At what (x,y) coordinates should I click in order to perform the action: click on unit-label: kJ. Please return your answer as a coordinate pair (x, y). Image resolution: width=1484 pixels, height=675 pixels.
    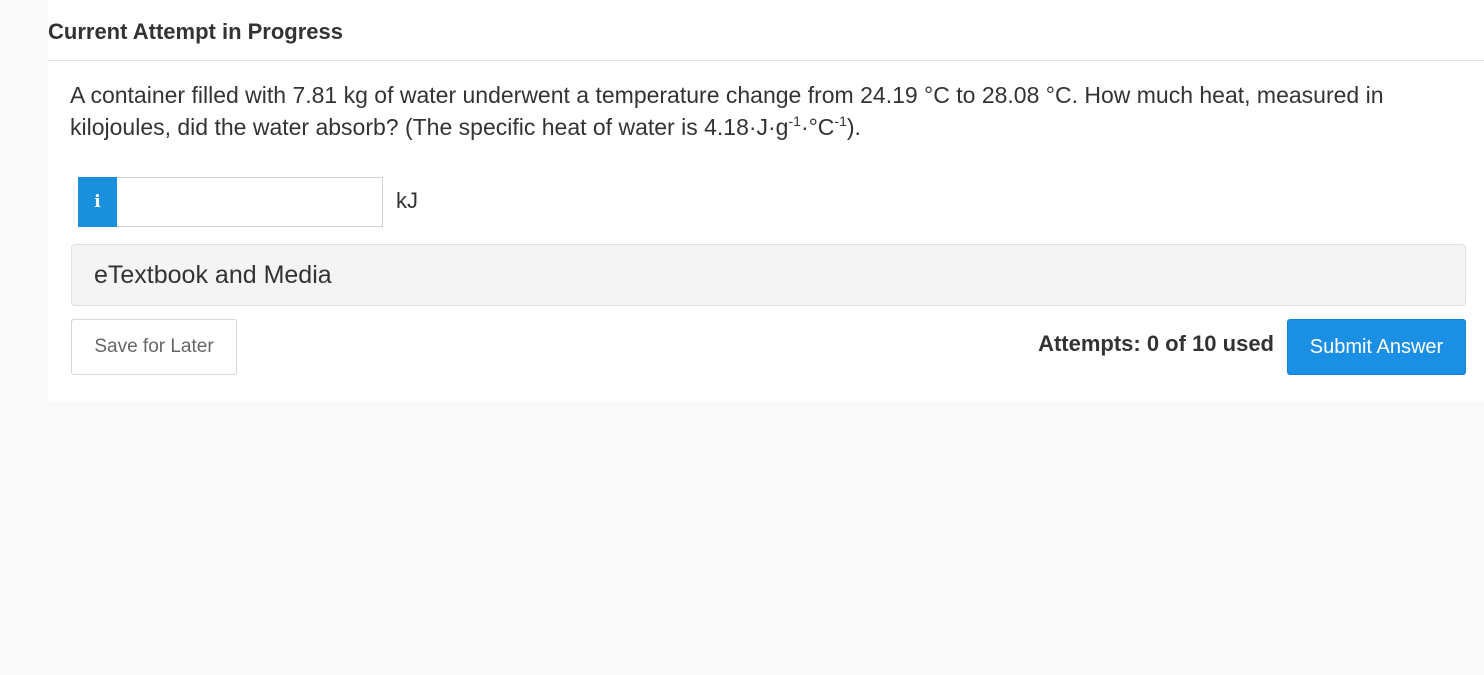
    Looking at the image, I should click on (407, 200).